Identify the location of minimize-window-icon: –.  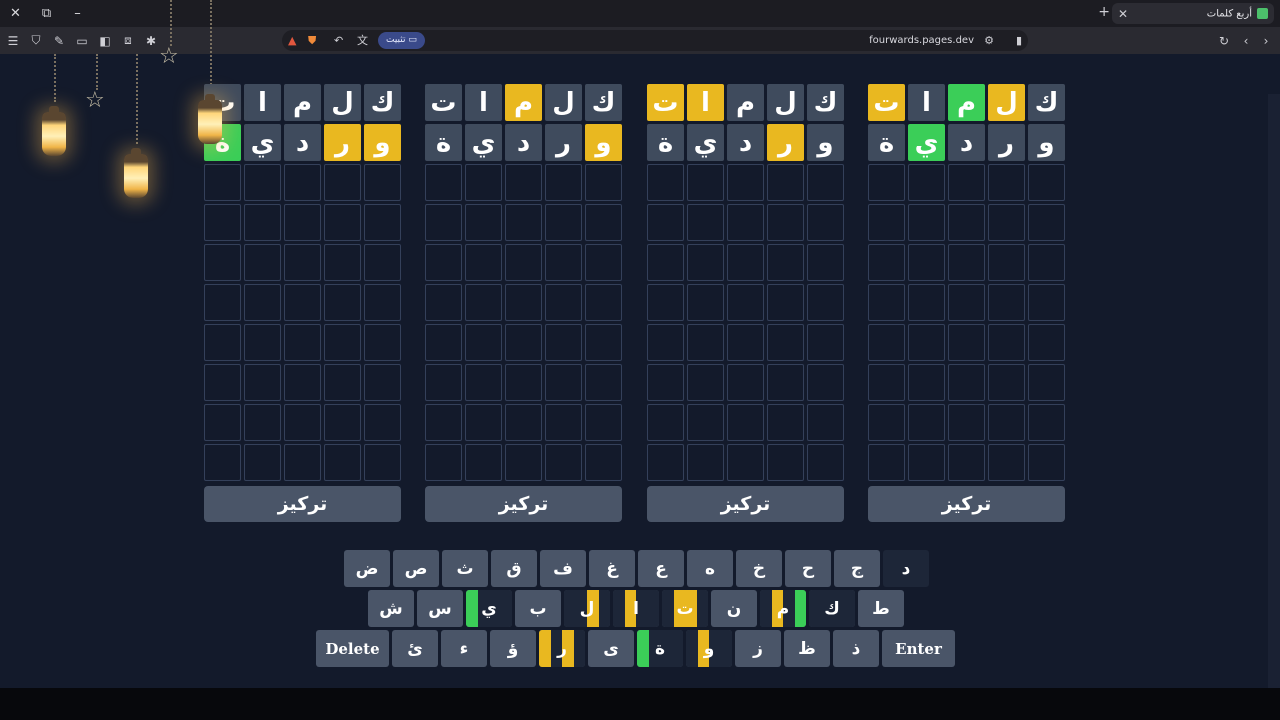
(77, 13).